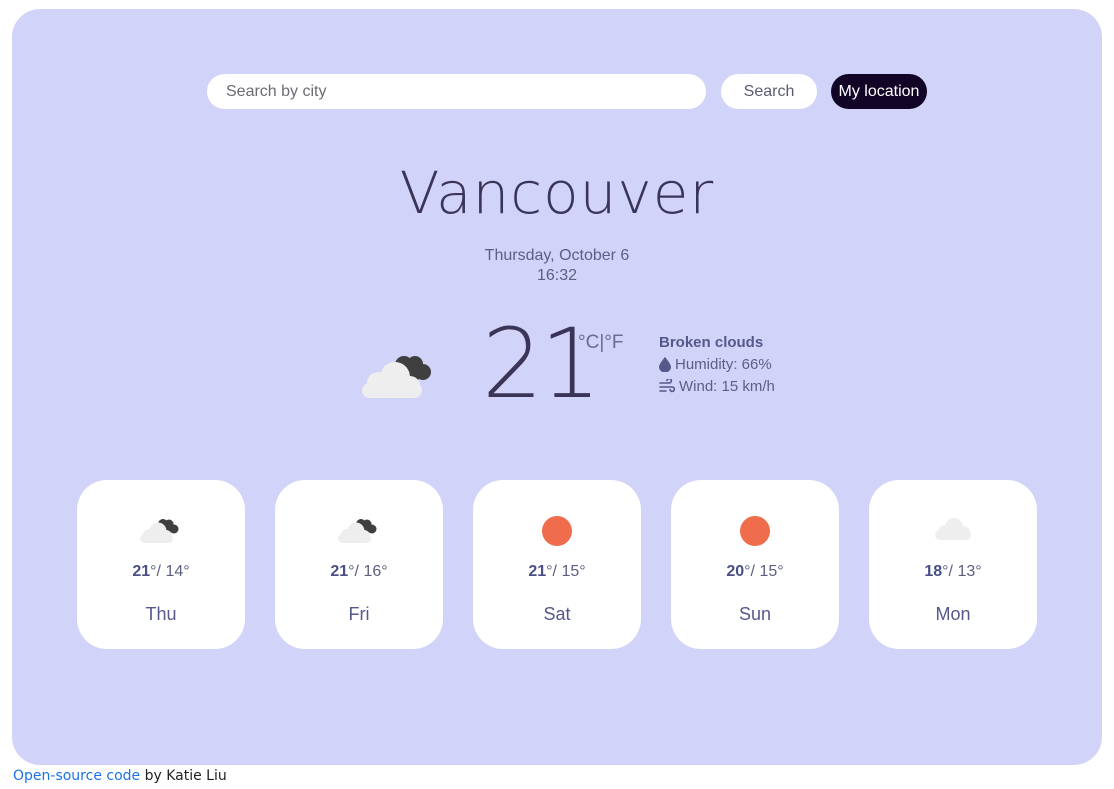  I want to click on author-credit: by Katie Liu, so click(183, 776).